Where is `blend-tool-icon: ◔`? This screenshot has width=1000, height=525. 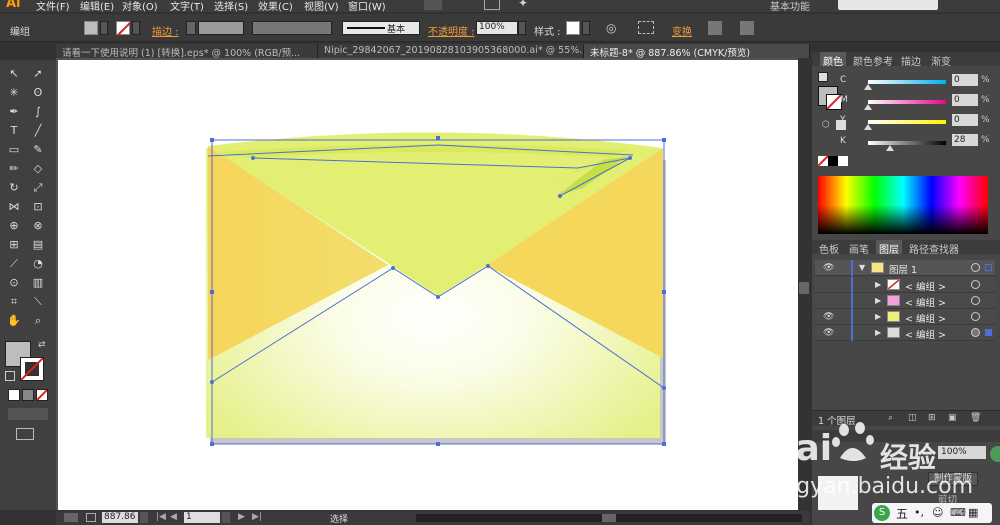 blend-tool-icon: ◔ is located at coordinates (38, 263).